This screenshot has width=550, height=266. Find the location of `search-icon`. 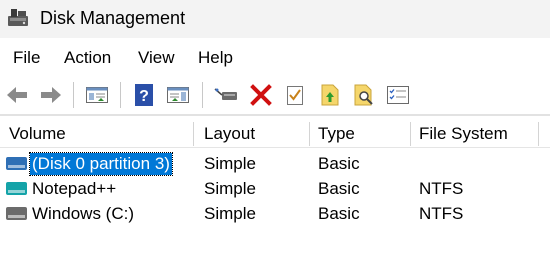

search-icon is located at coordinates (364, 95).